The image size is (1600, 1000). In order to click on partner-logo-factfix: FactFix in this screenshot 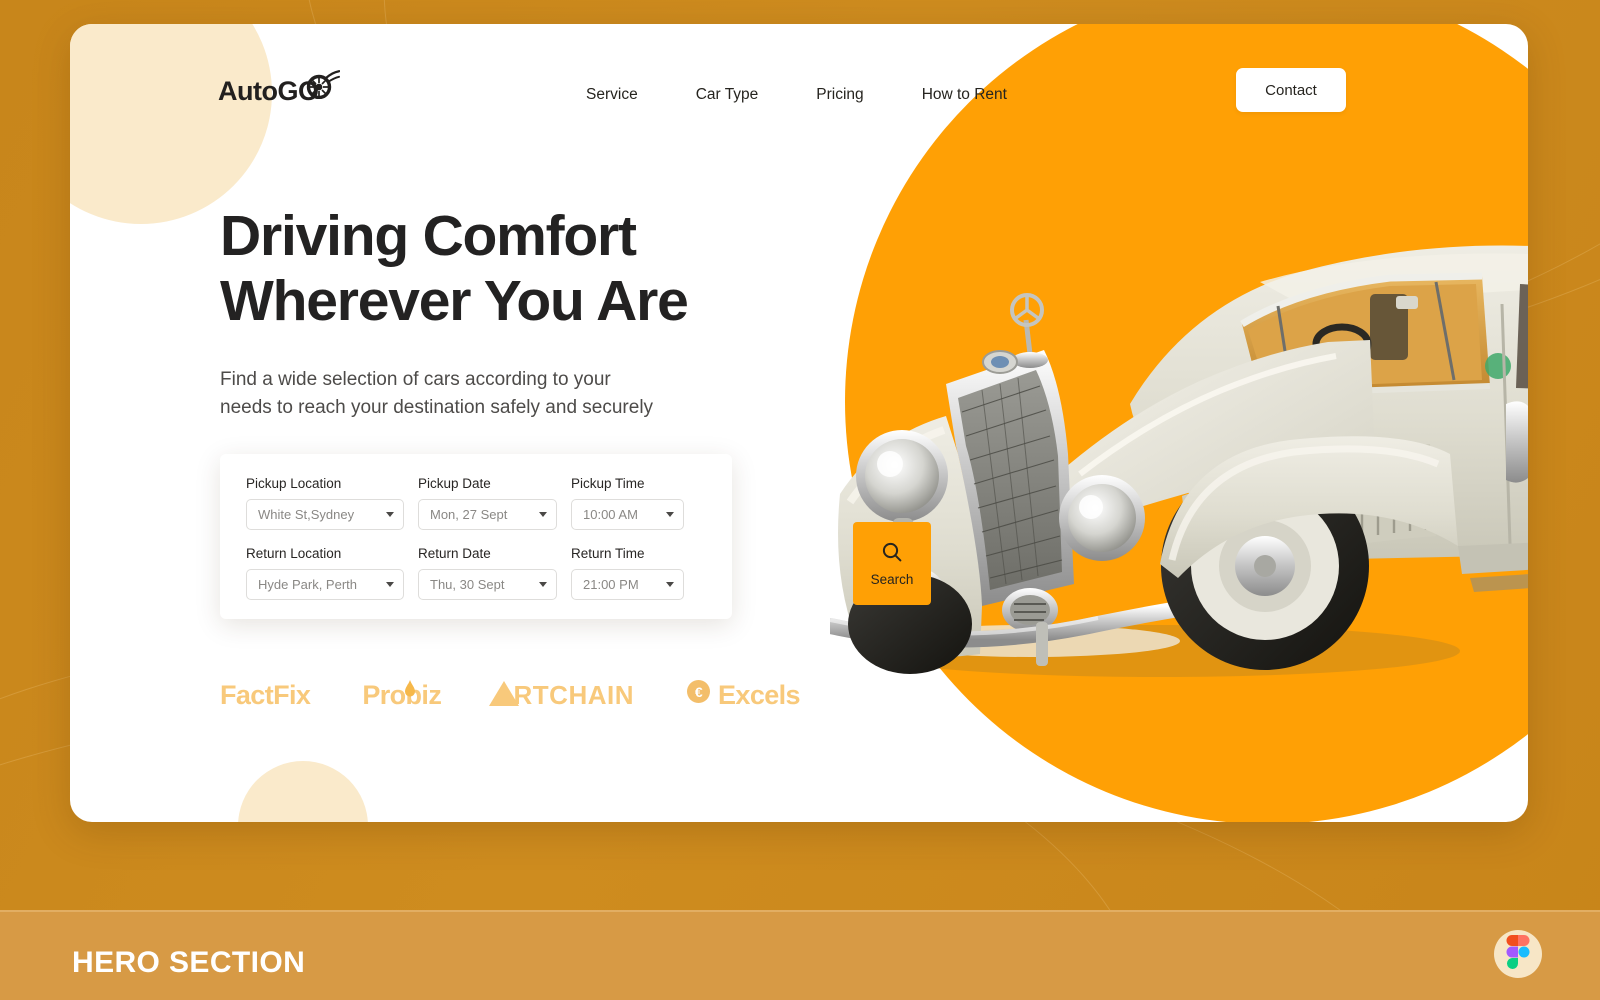, I will do `click(265, 695)`.